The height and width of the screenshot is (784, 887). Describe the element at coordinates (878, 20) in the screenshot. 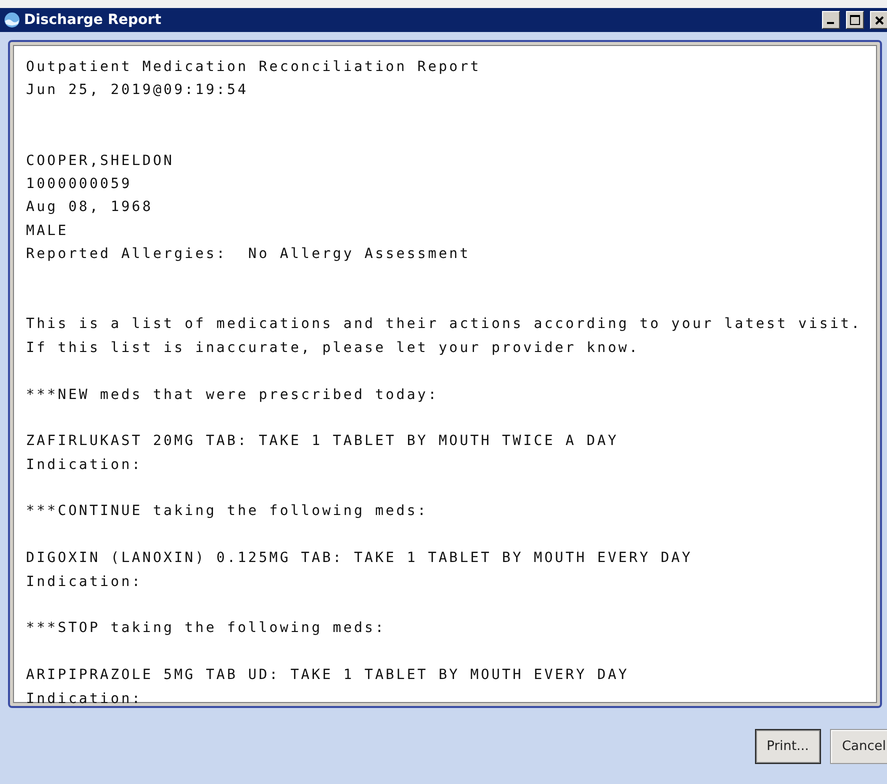

I see `close-icon` at that location.